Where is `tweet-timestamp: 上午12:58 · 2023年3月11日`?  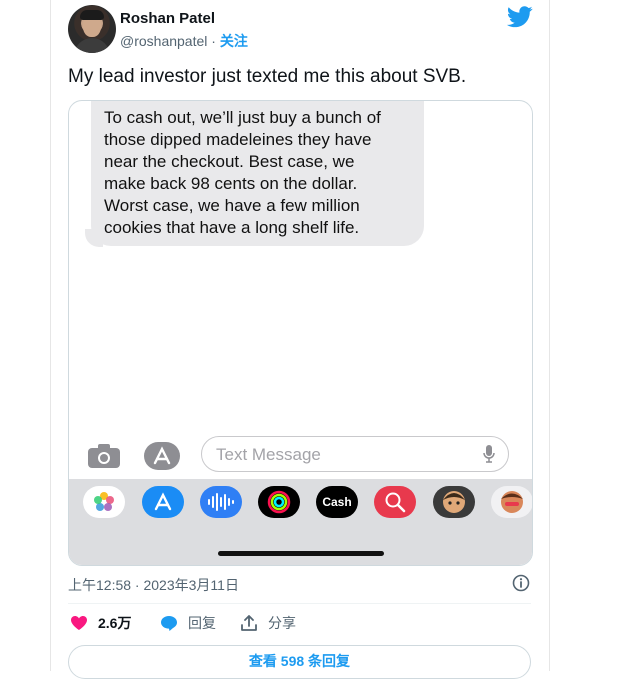 tweet-timestamp: 上午12:58 · 2023年3月11日 is located at coordinates (153, 585).